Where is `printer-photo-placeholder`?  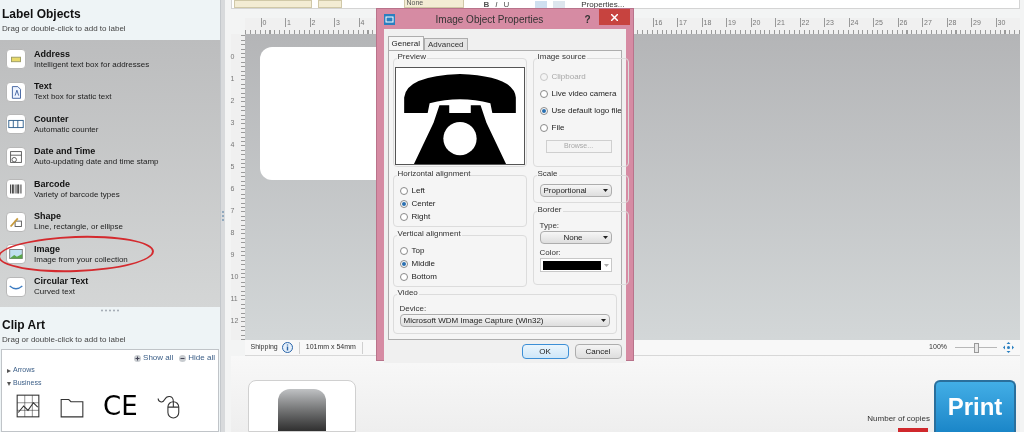 printer-photo-placeholder is located at coordinates (301, 410).